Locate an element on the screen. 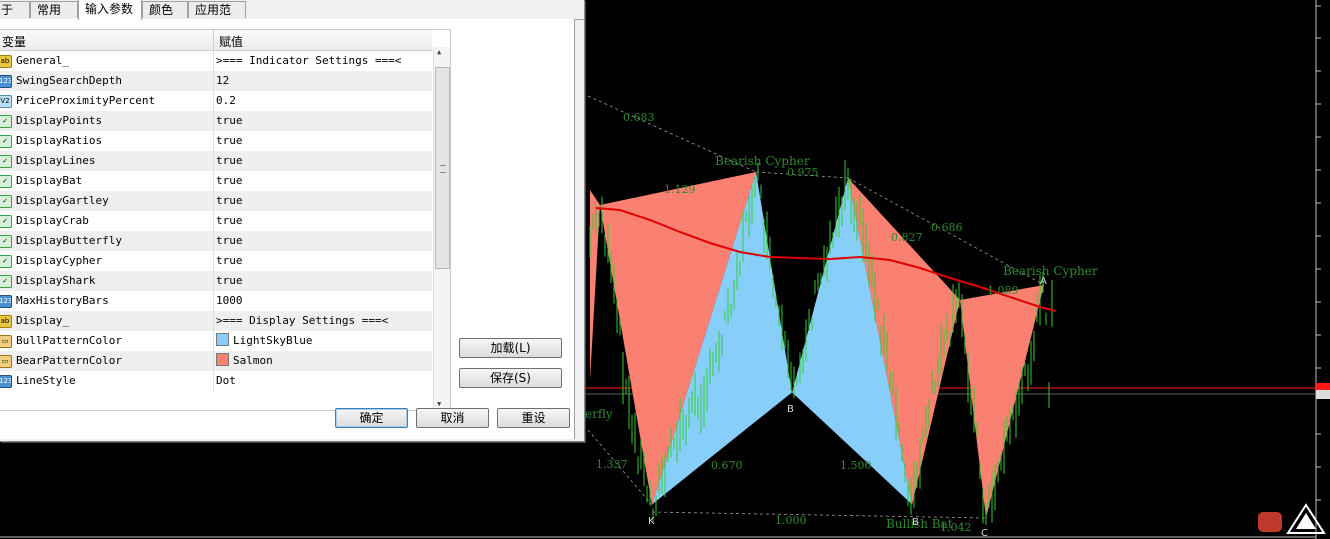 The image size is (1330, 539). reset-button: 重设 is located at coordinates (533, 418).